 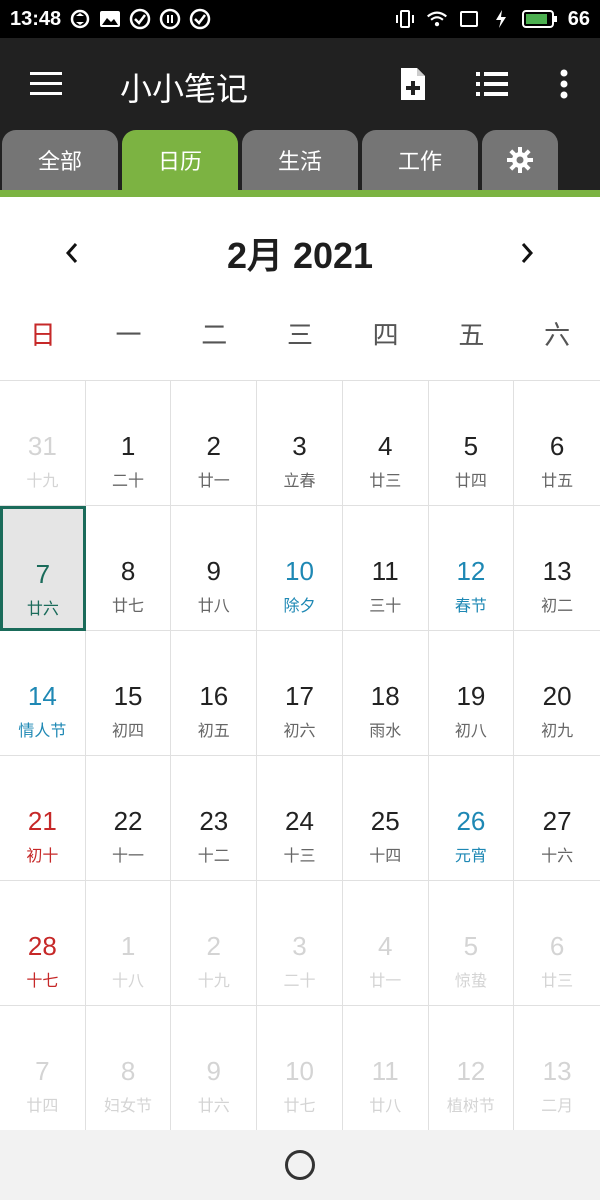 I want to click on calendar-day-cell: 7 廿六, so click(x=43, y=568).